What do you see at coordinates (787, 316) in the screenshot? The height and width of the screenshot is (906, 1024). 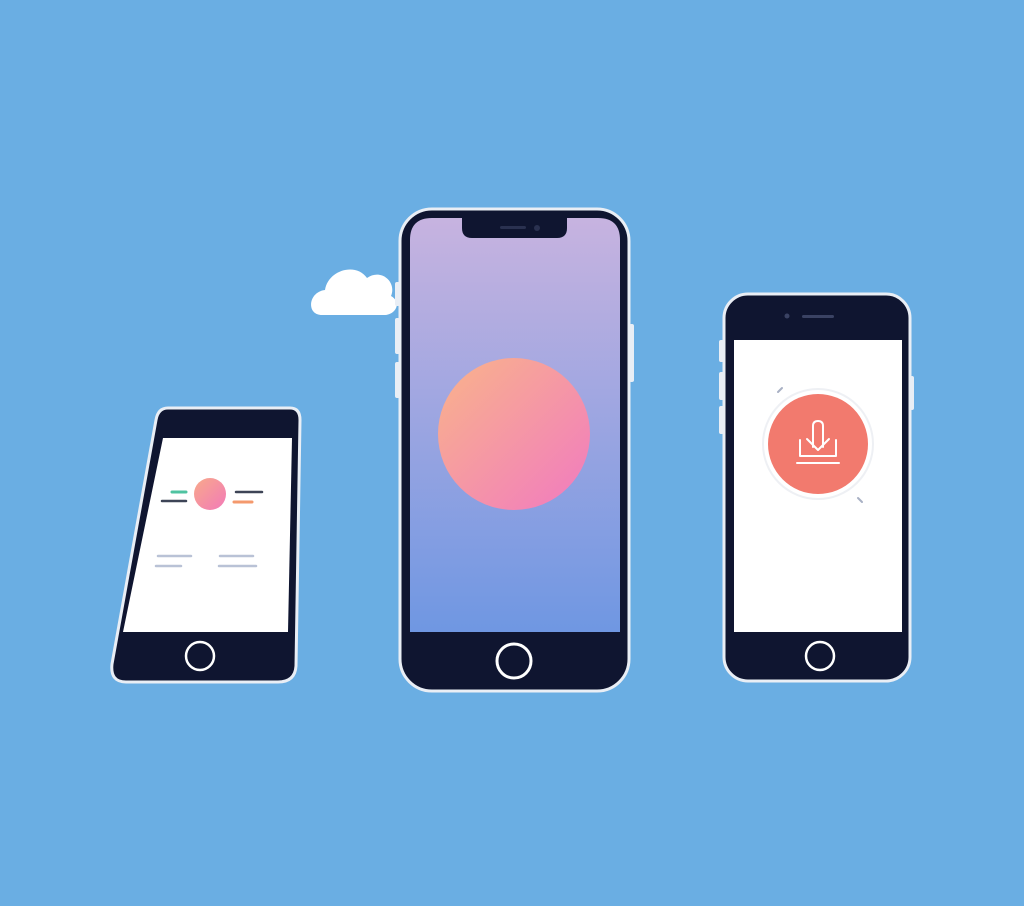 I see `right-phone-camera` at bounding box center [787, 316].